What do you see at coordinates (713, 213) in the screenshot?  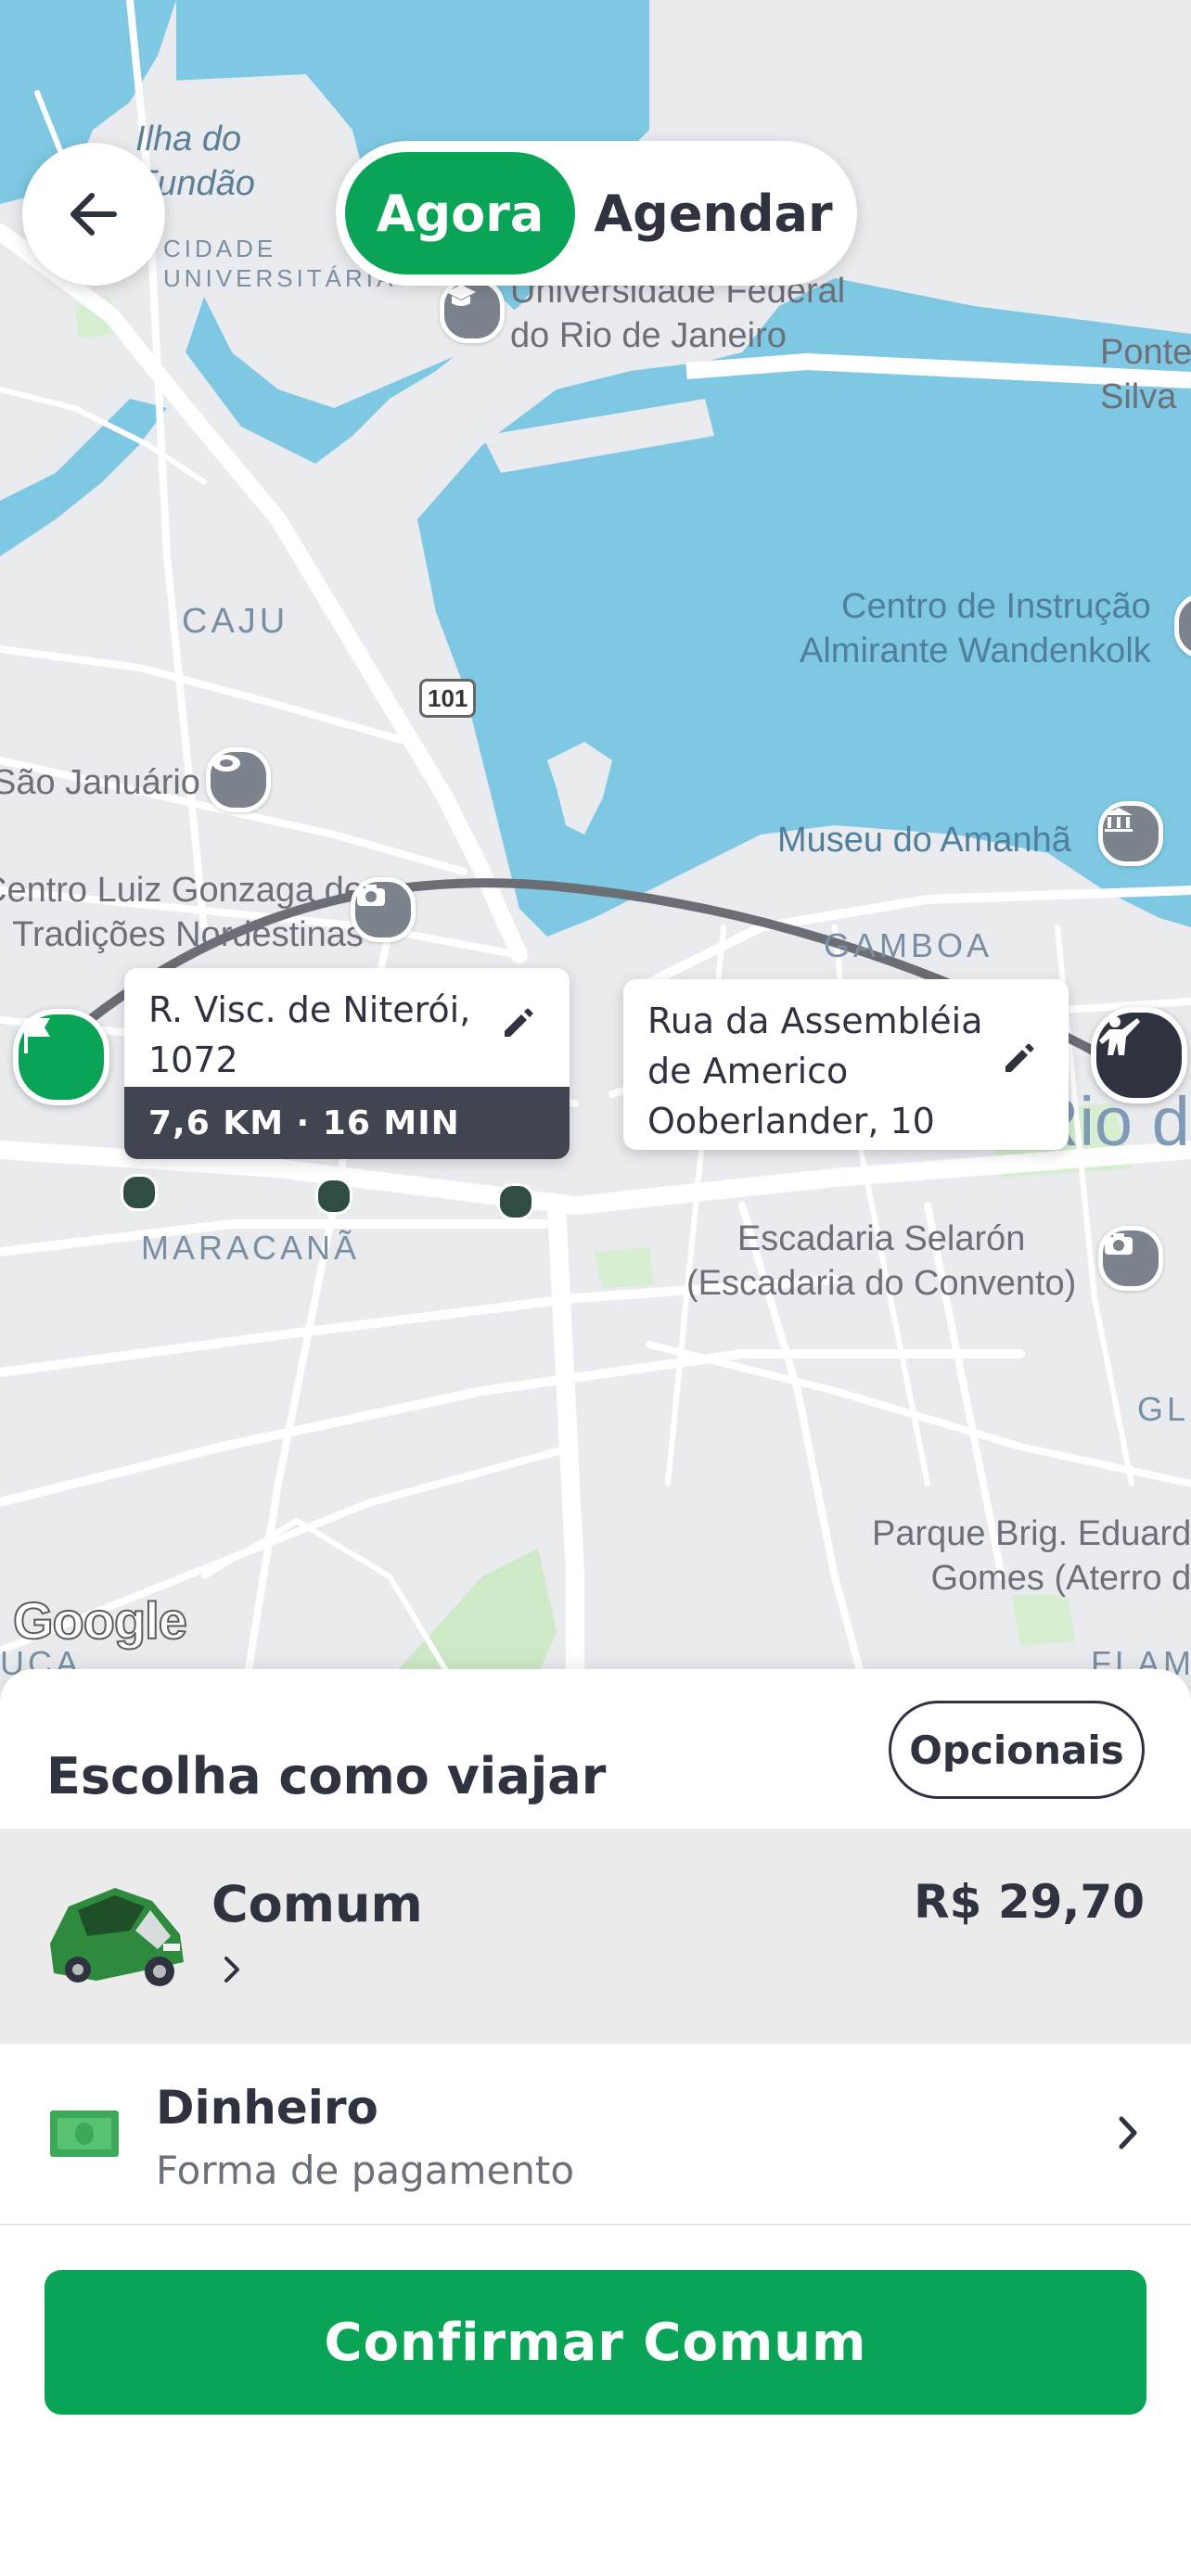 I see `tab-agendar: Agendar` at bounding box center [713, 213].